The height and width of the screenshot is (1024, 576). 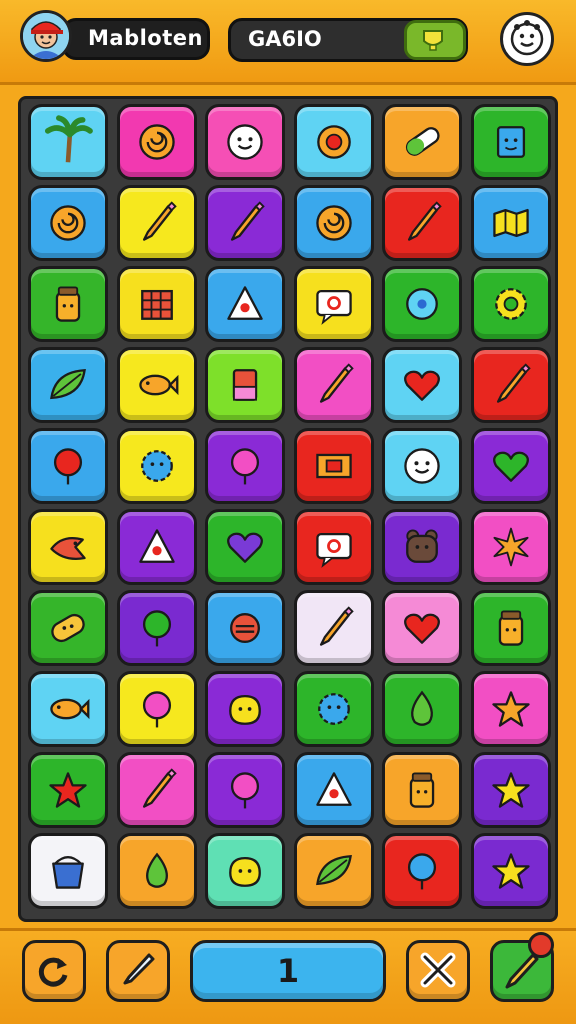 I want to click on close-icon, so click(x=438, y=970).